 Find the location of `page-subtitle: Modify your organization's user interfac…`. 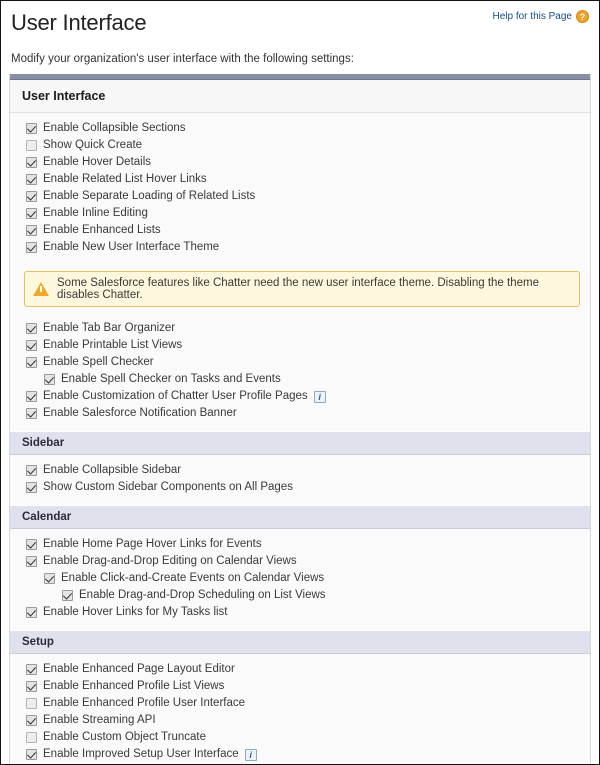

page-subtitle: Modify your organization's user interfac… is located at coordinates (182, 59).